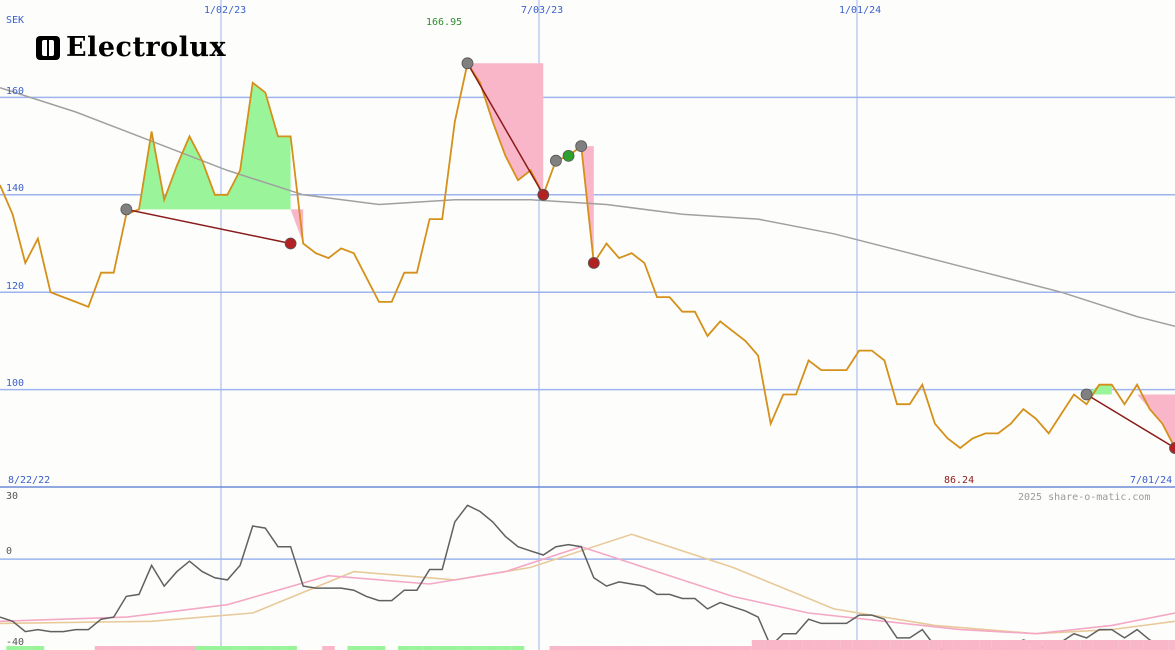 This screenshot has height=650, width=1175. I want to click on y-tick-label-100: 100, so click(15, 383).